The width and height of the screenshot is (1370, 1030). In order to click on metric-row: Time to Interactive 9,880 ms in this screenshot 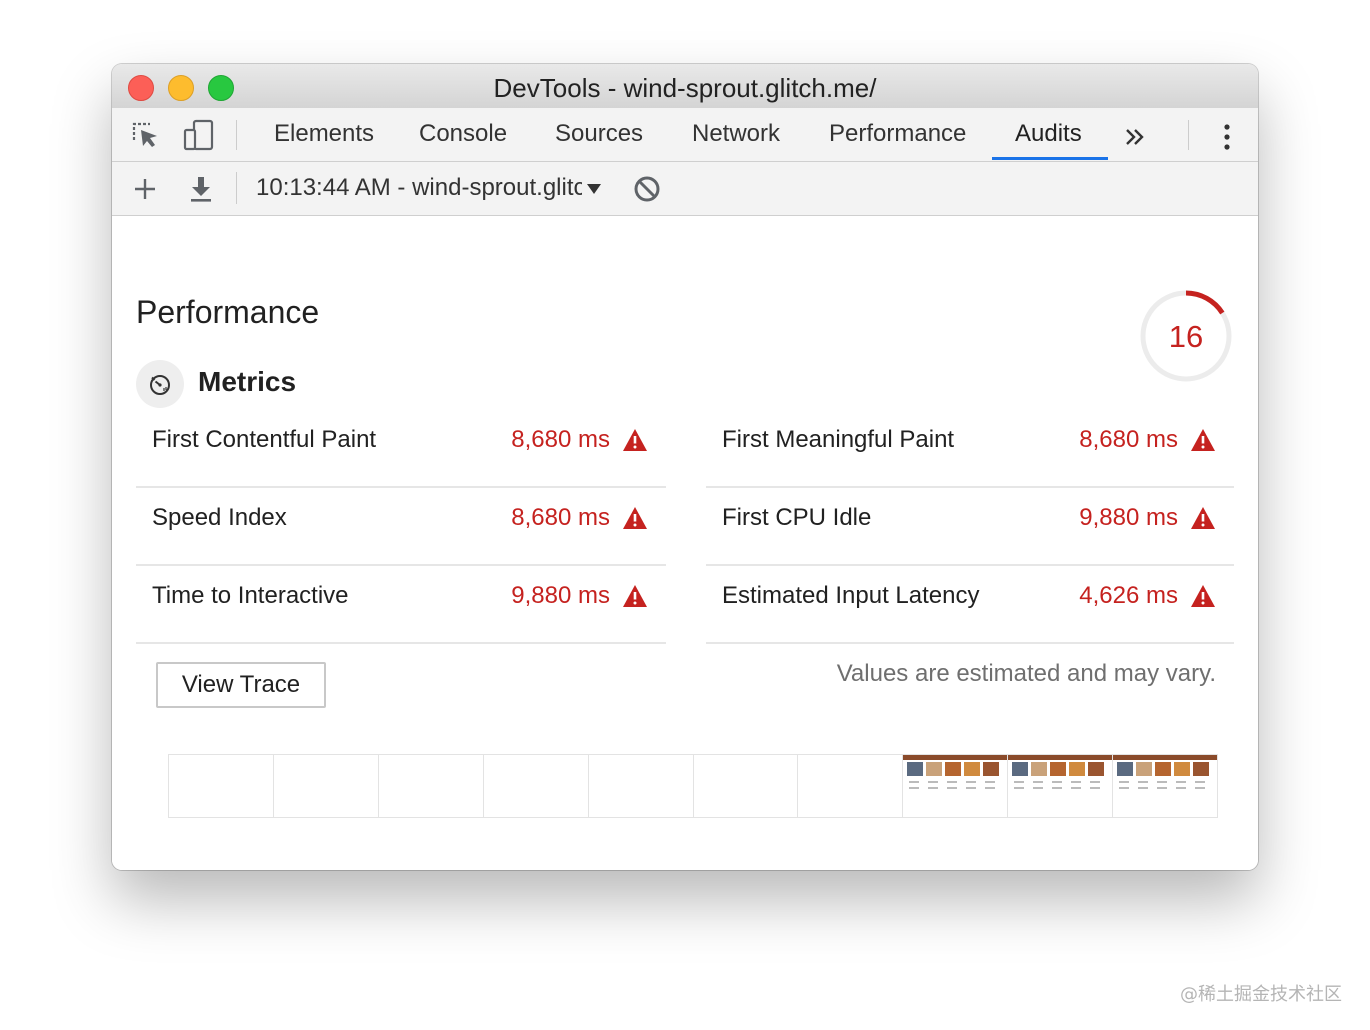, I will do `click(401, 604)`.